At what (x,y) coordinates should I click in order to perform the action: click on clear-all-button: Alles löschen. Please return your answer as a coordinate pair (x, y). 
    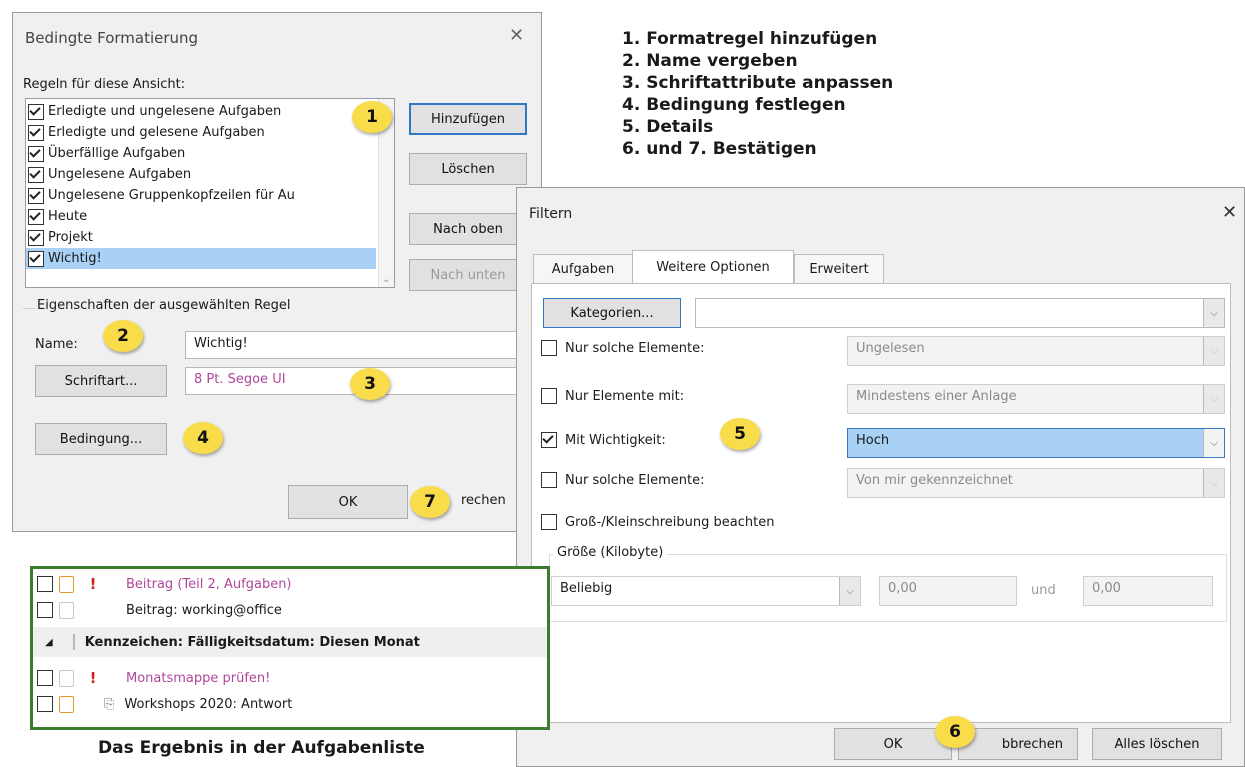
    Looking at the image, I should click on (1157, 744).